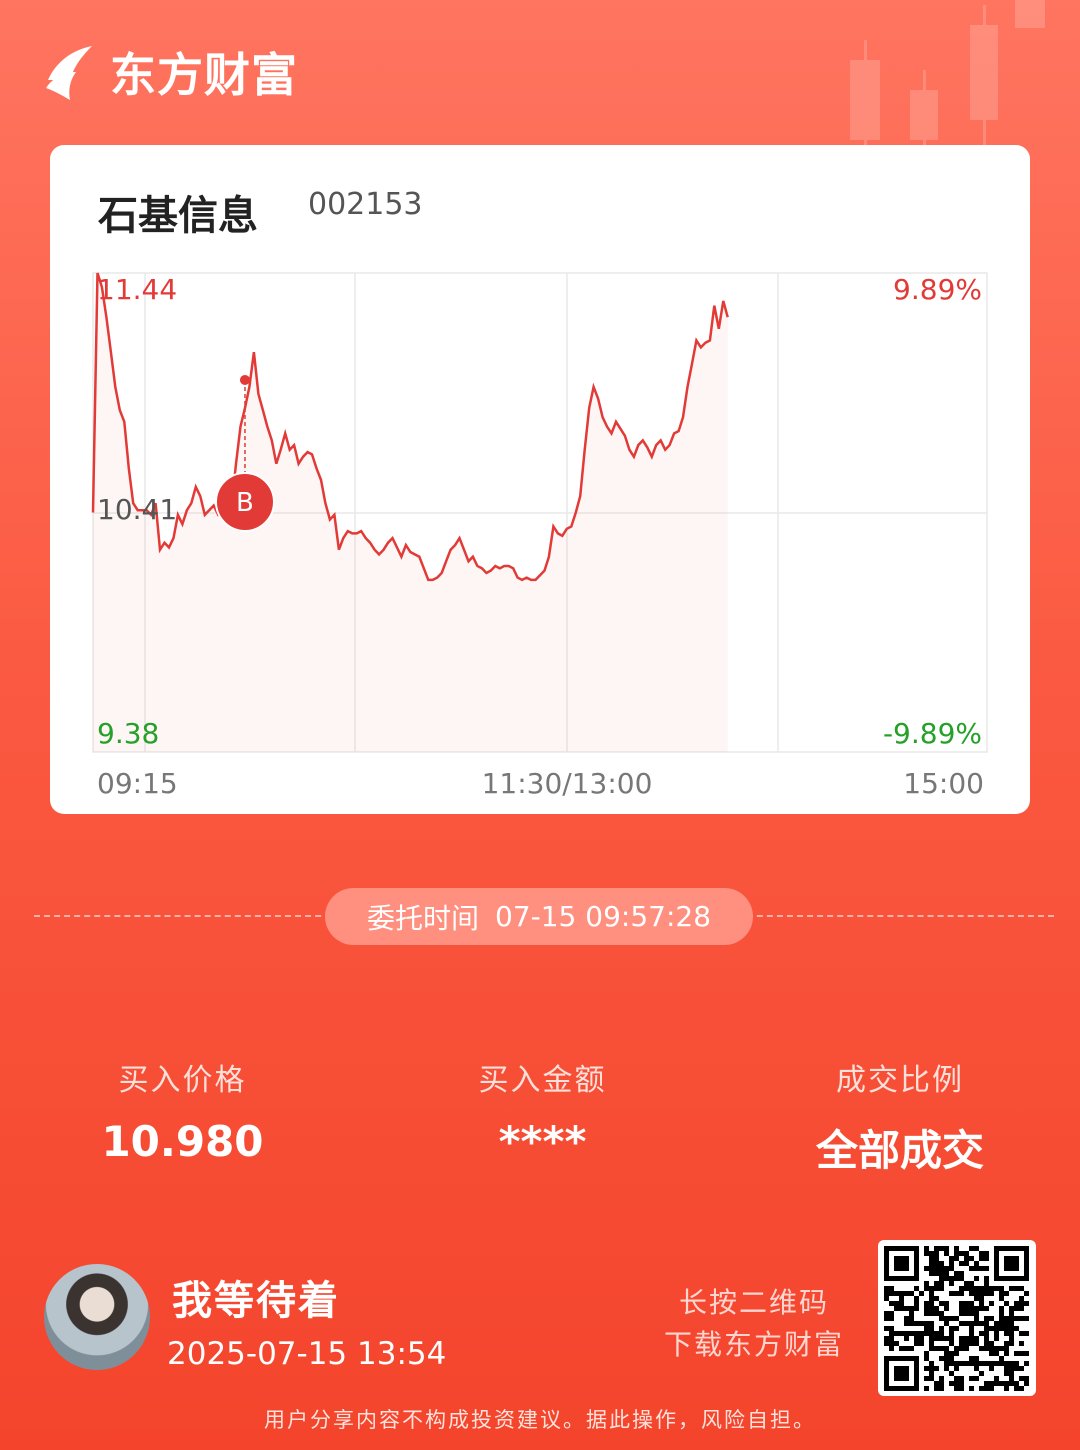 The width and height of the screenshot is (1080, 1450). I want to click on qr-hint-line1: 长按二维码, so click(753, 1302).